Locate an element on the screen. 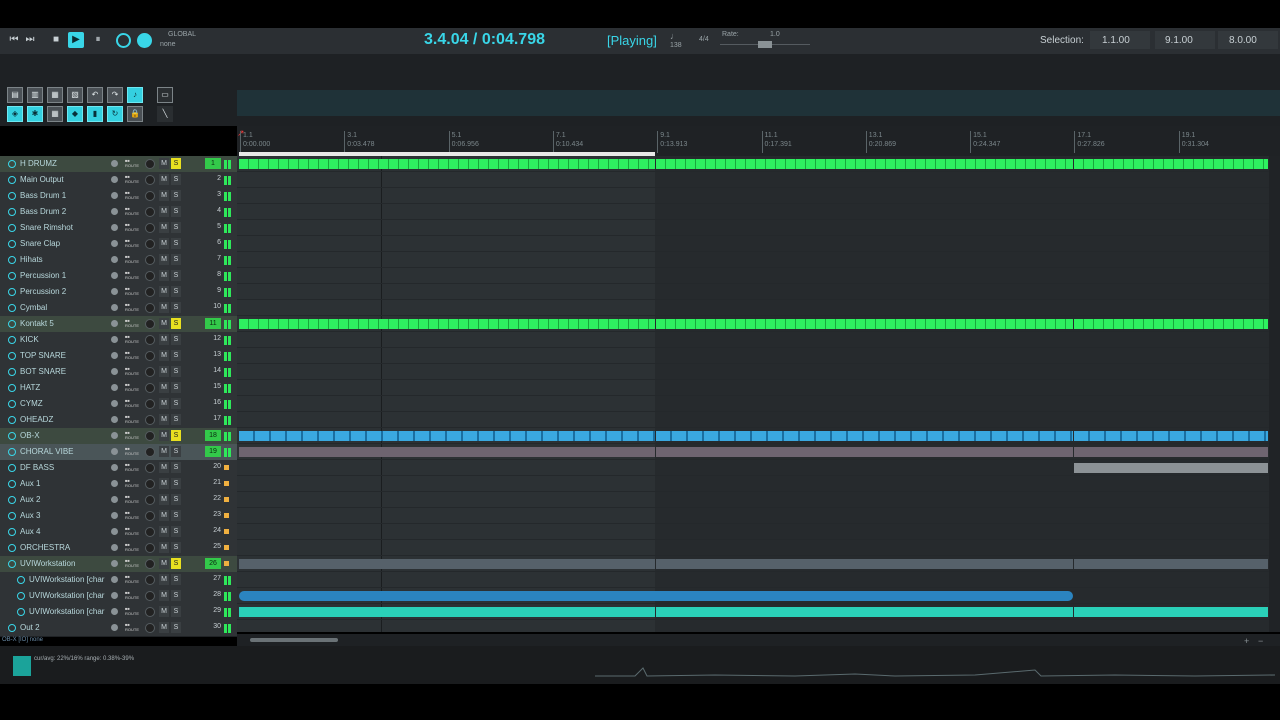  track-row: Cymbal ■■ ROUTE M S 10 is located at coordinates (118, 308).